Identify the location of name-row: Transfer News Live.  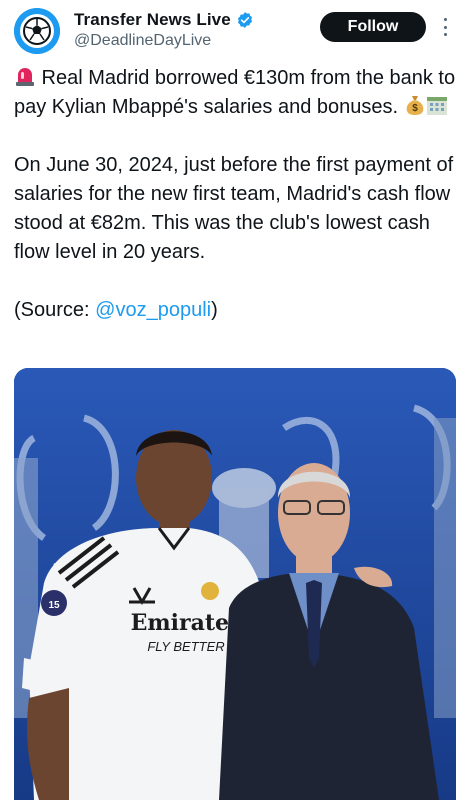
(164, 20).